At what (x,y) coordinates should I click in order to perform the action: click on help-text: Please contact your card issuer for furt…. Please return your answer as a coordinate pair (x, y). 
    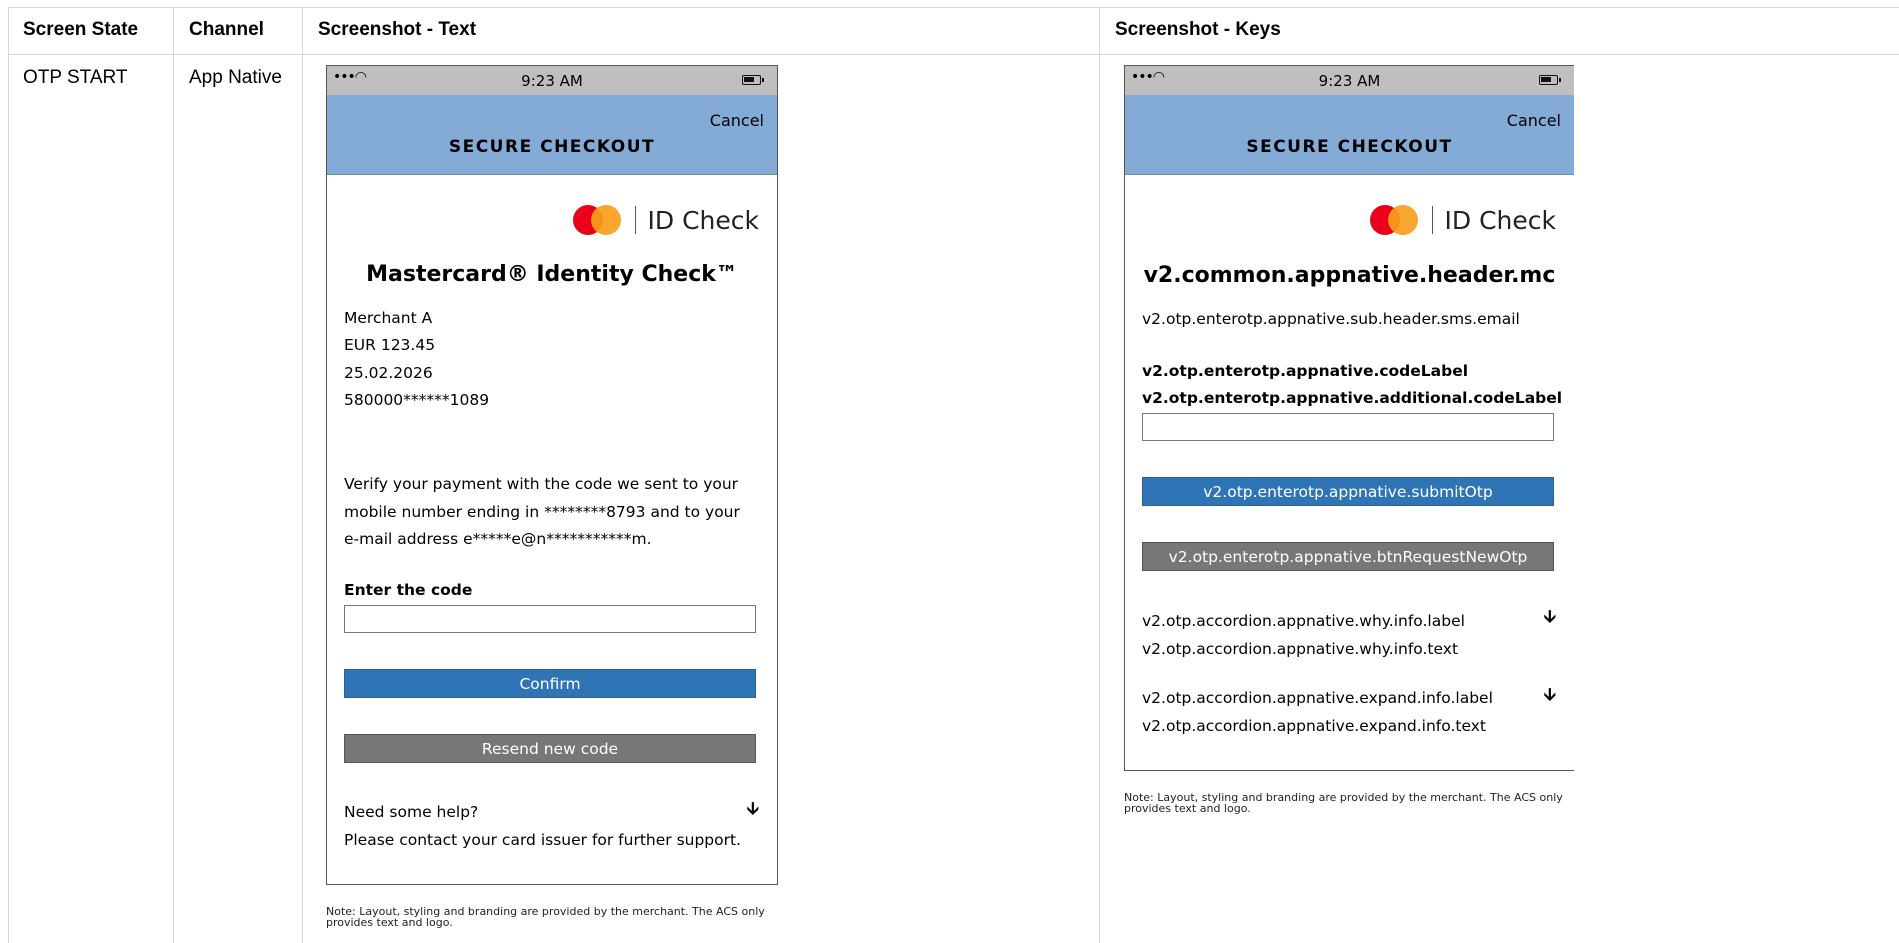
    Looking at the image, I should click on (543, 840).